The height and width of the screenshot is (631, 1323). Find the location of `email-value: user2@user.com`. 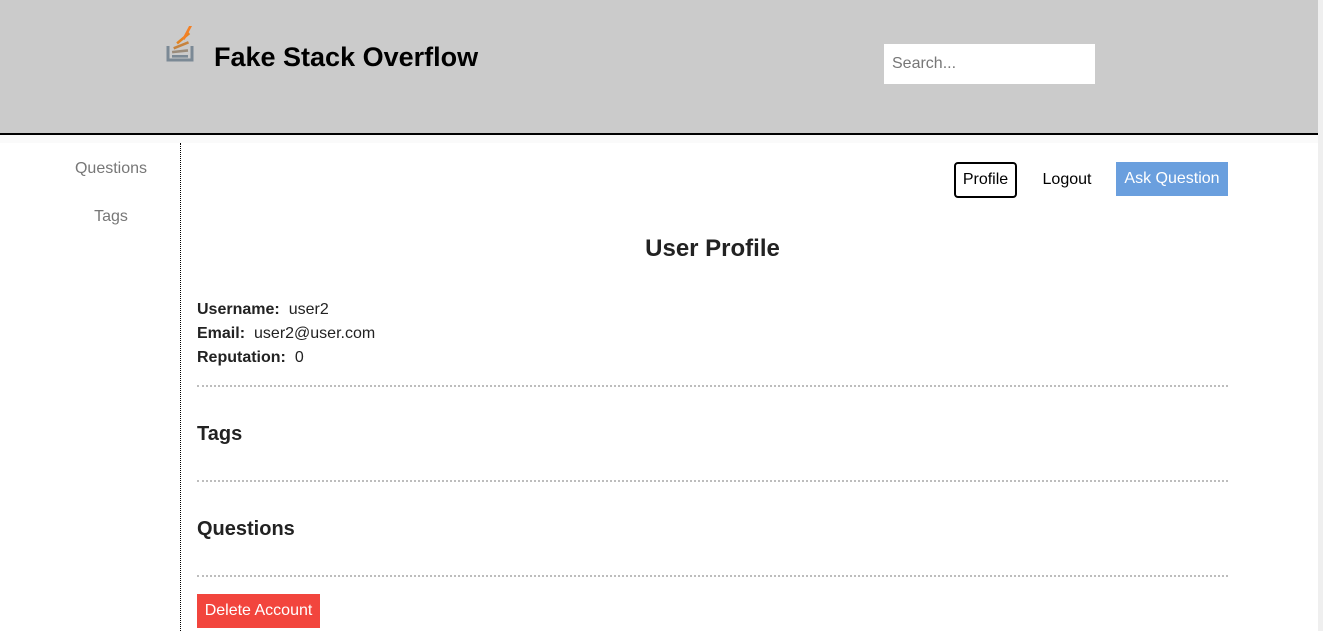

email-value: user2@user.com is located at coordinates (315, 333).